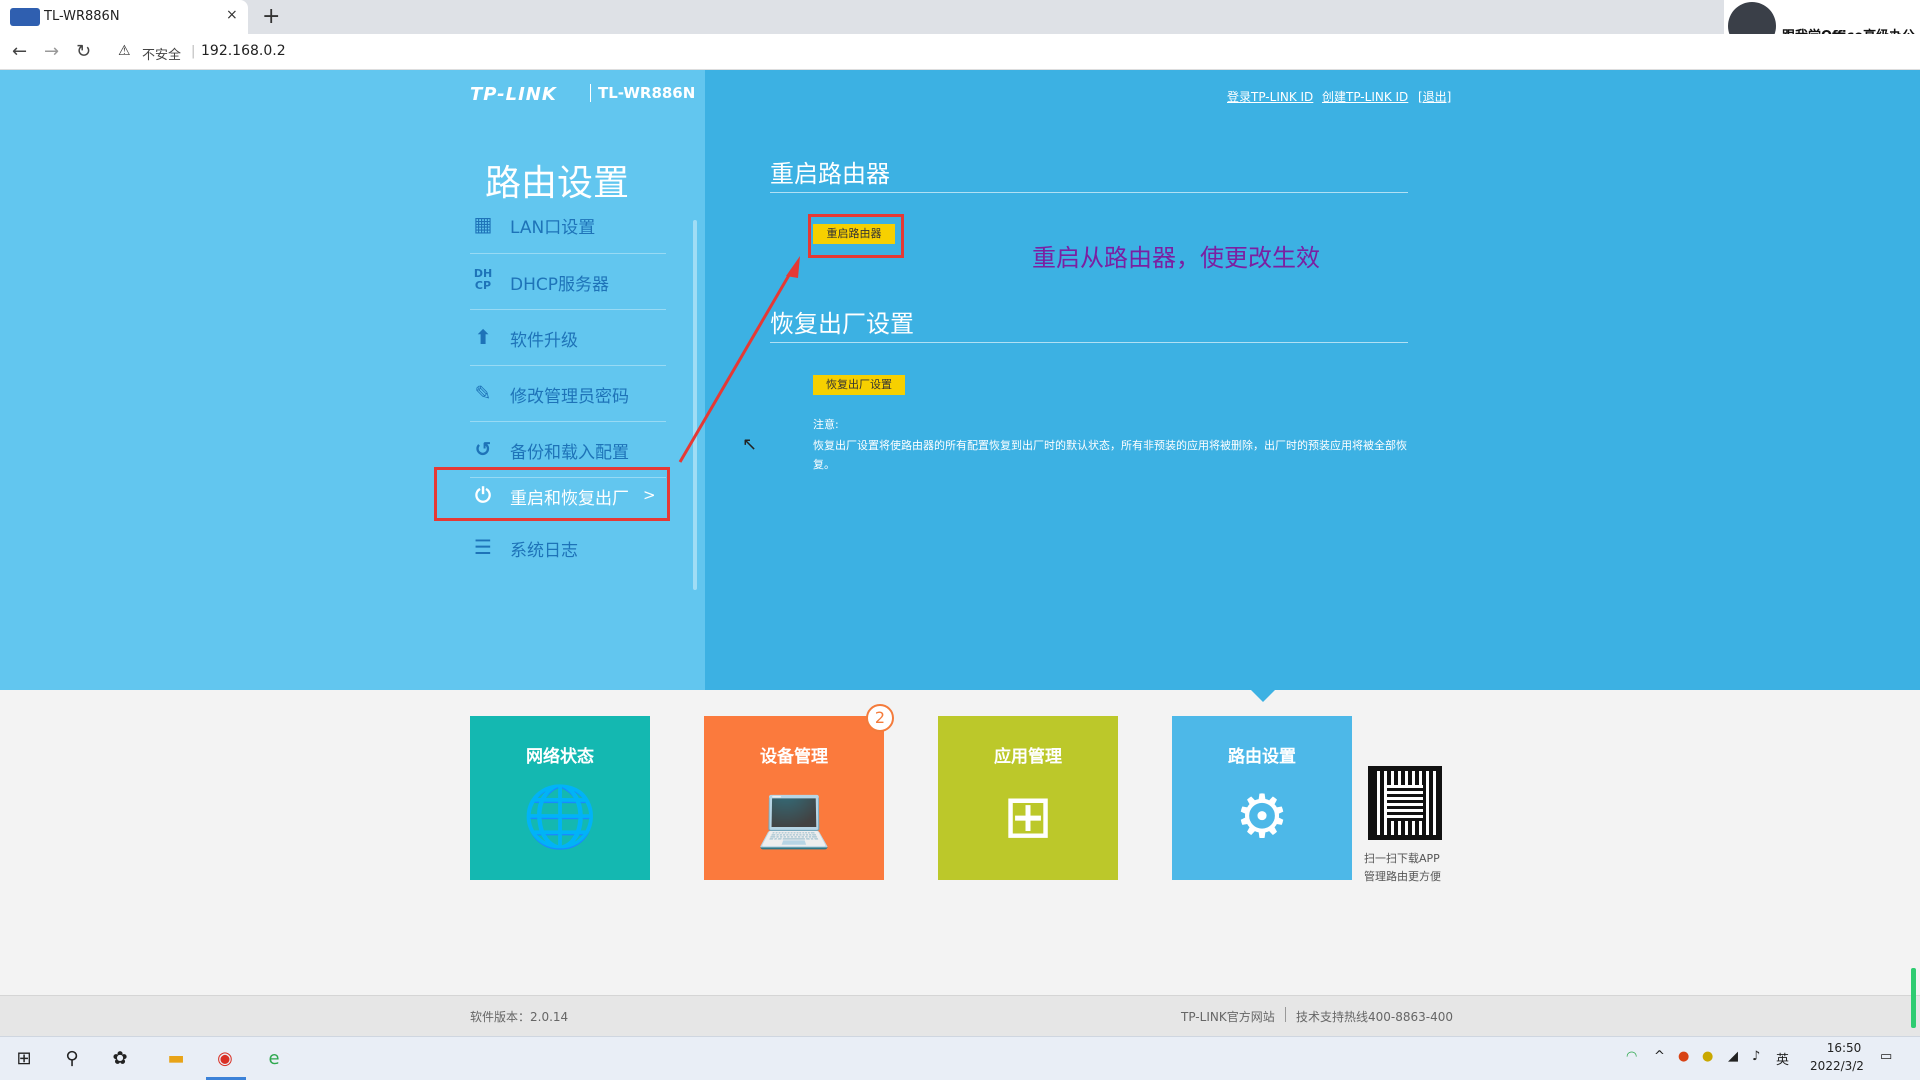  I want to click on tab-strip: TL-WR886N × + 跟我学Office高级办公, so click(960, 27).